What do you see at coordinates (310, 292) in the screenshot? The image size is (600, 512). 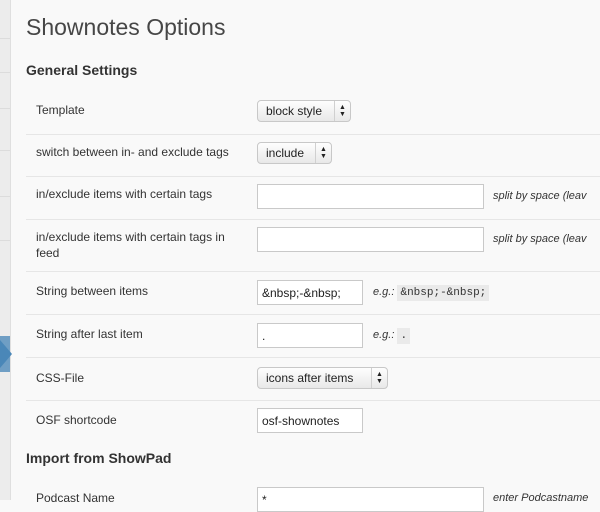 I see `string-between-input` at bounding box center [310, 292].